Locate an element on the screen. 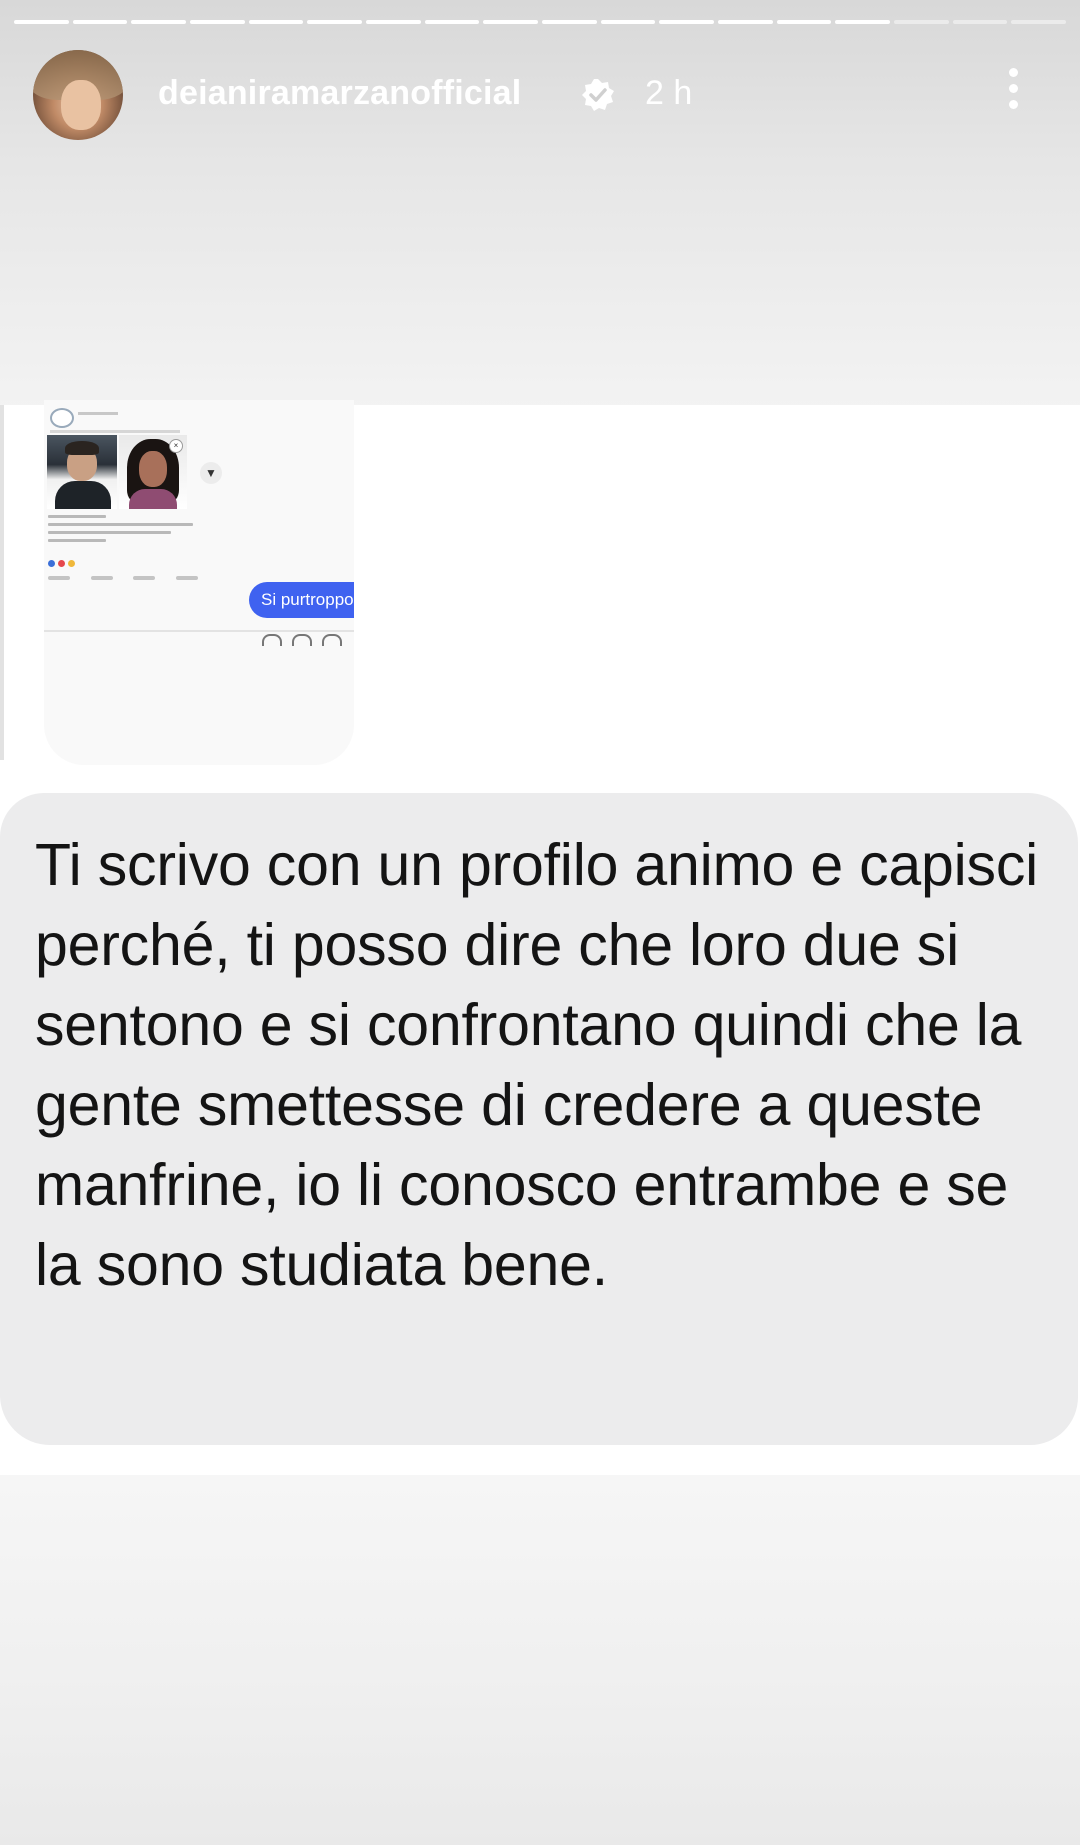 This screenshot has height=1845, width=1080. embedded-chat-screenshot: × ▼ Si purtroppo is located at coordinates (199, 582).